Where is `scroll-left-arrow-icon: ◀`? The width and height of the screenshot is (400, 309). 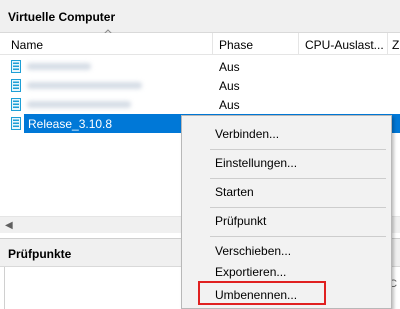 scroll-left-arrow-icon: ◀ is located at coordinates (9, 225).